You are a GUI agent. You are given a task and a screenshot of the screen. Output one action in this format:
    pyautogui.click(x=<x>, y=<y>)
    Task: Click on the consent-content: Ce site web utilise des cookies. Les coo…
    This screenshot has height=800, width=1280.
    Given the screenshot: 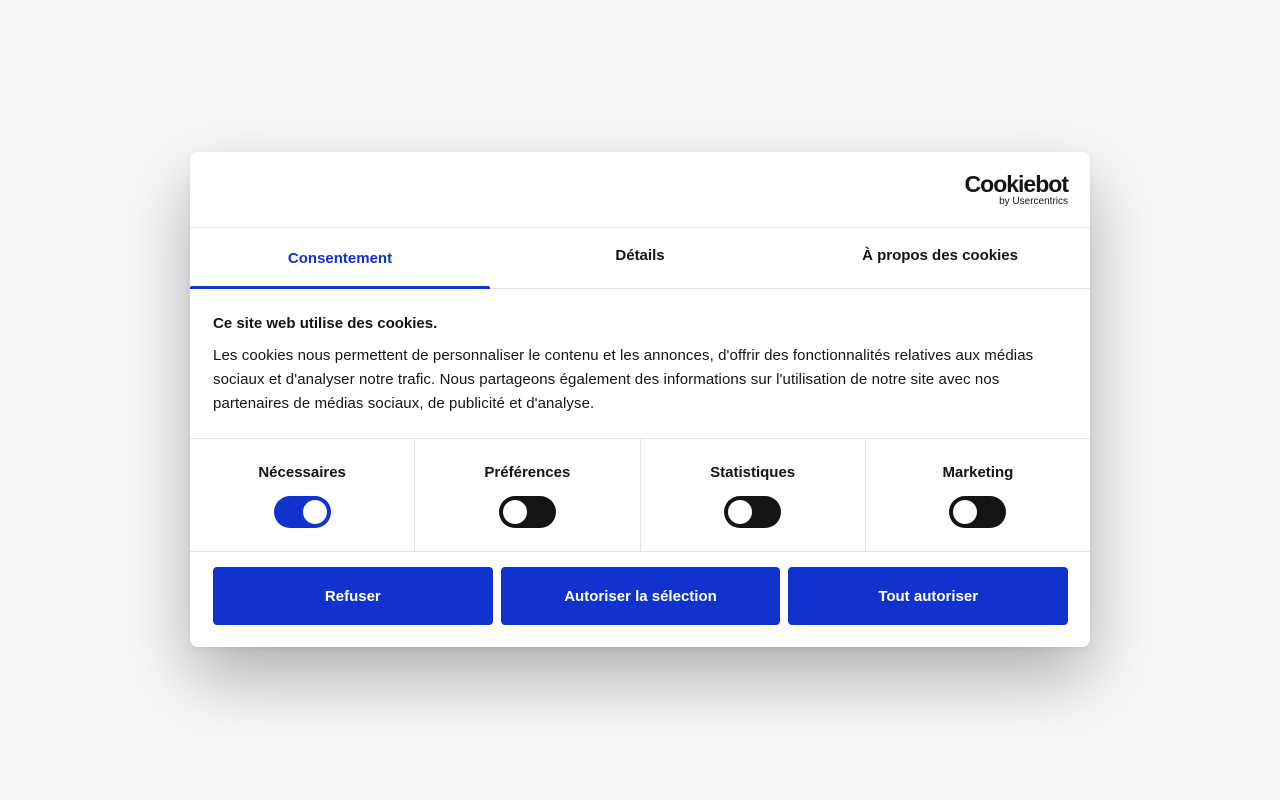 What is the action you would take?
    pyautogui.click(x=640, y=364)
    